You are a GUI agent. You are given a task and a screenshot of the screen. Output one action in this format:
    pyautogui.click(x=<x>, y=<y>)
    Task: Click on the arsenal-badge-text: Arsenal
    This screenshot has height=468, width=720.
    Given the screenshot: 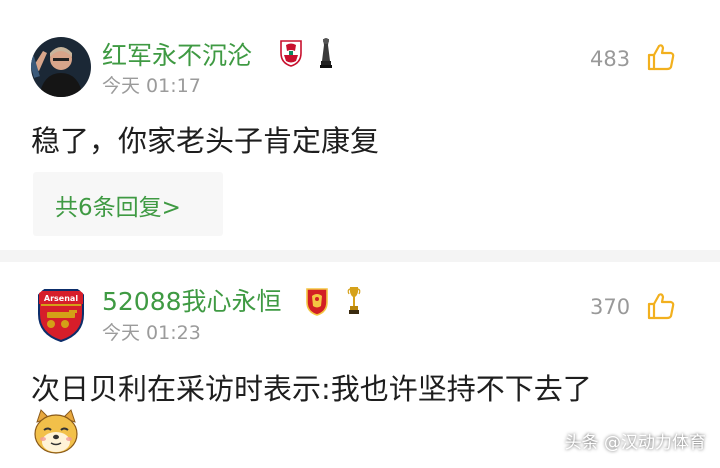 What is the action you would take?
    pyautogui.click(x=61, y=298)
    